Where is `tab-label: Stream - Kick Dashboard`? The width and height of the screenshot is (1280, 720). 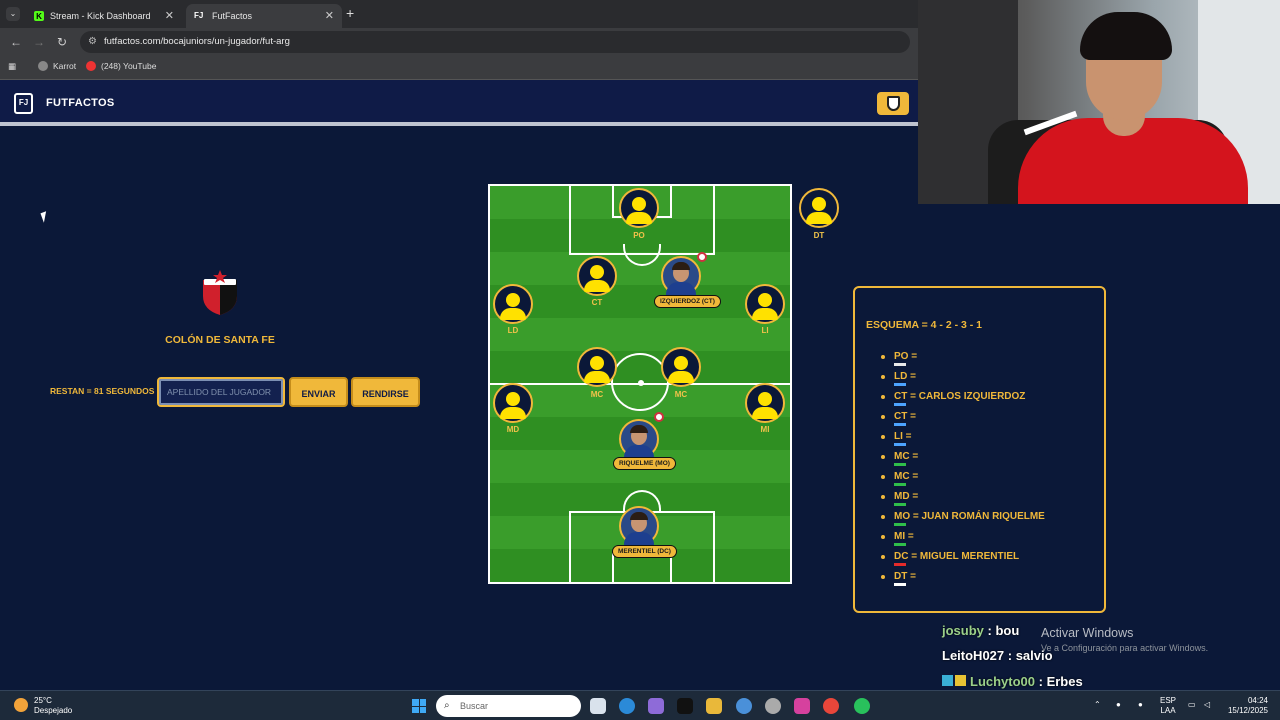 tab-label: Stream - Kick Dashboard is located at coordinates (100, 16).